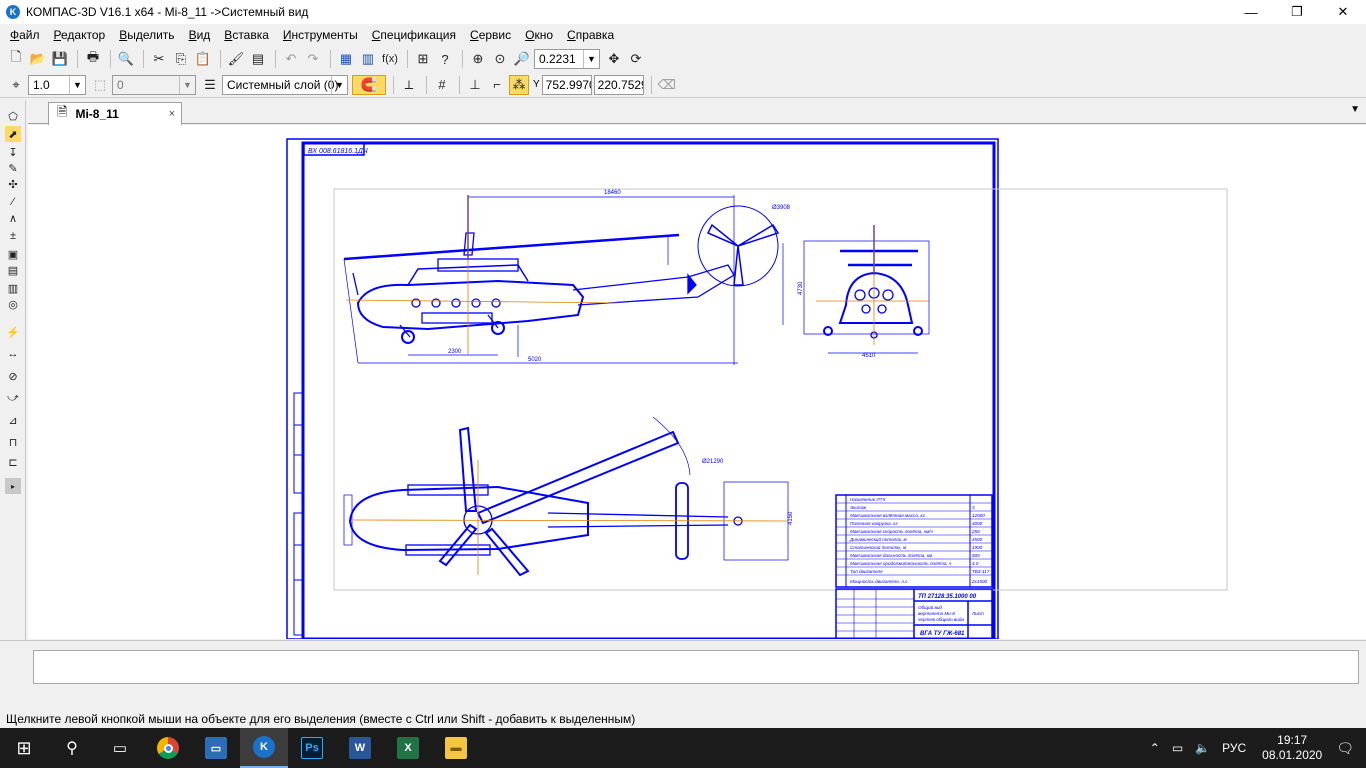 This screenshot has height=768, width=1366. What do you see at coordinates (478, 59) in the screenshot?
I see `zoom-window-icon: ⊕` at bounding box center [478, 59].